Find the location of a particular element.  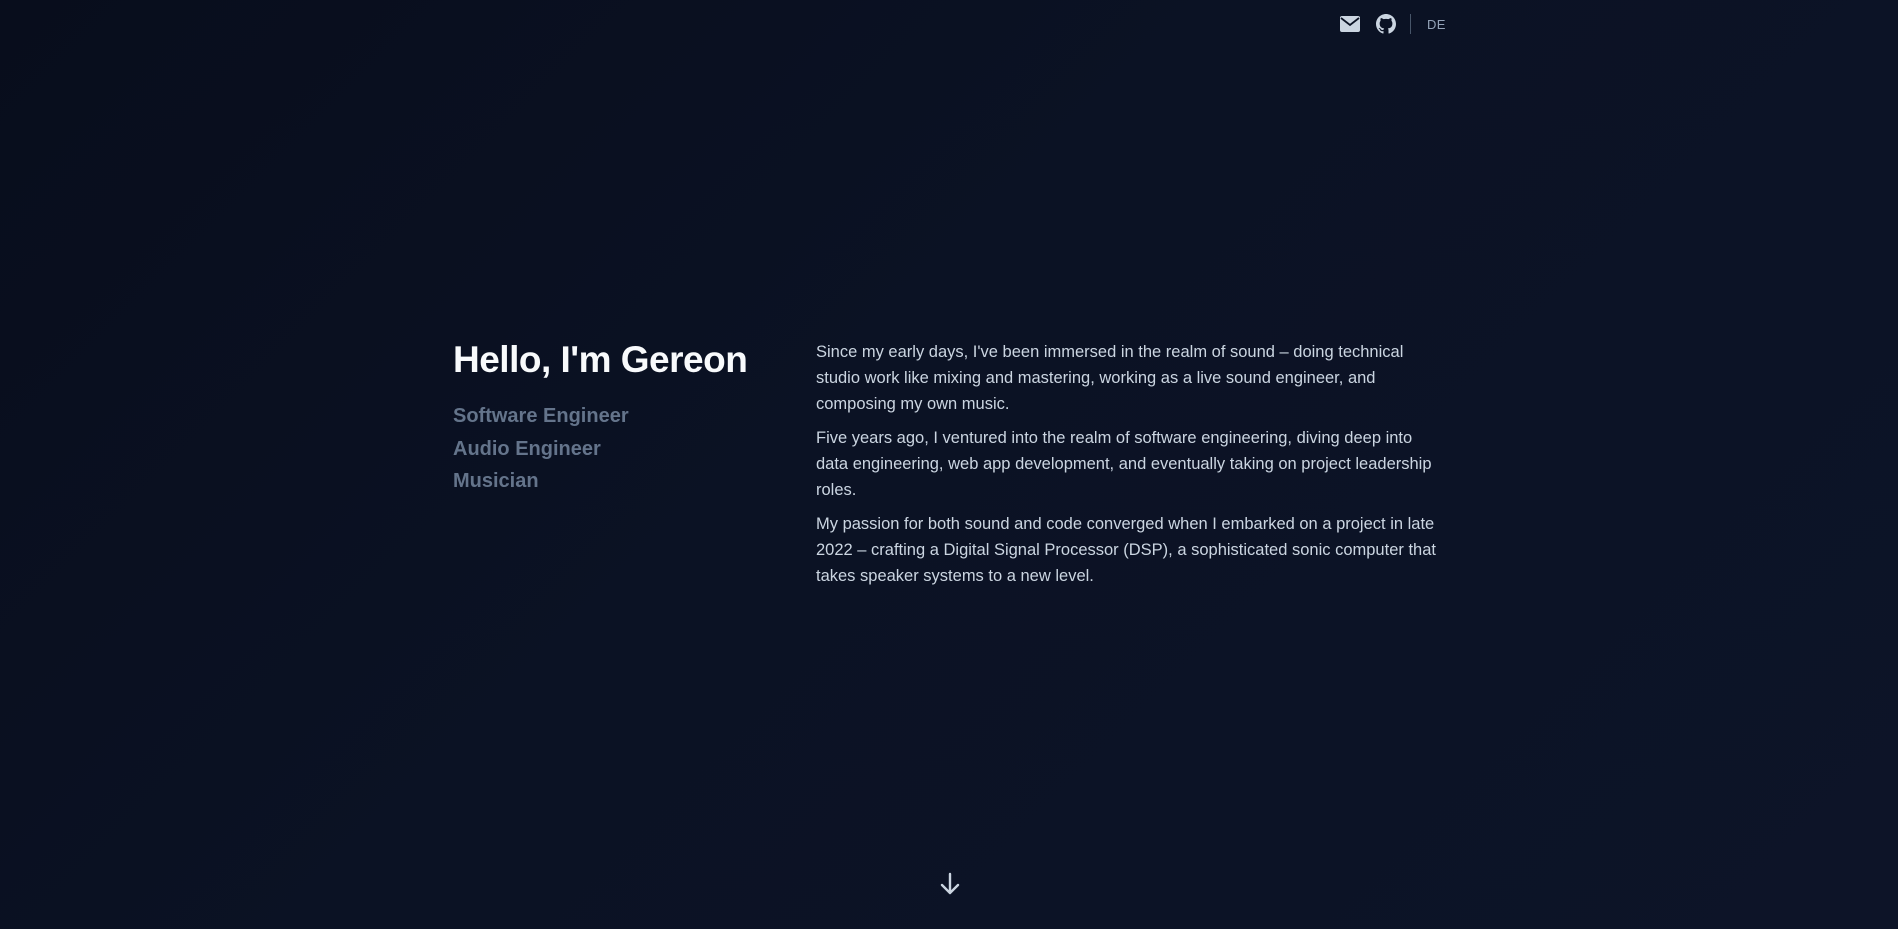

github-link is located at coordinates (1386, 24).